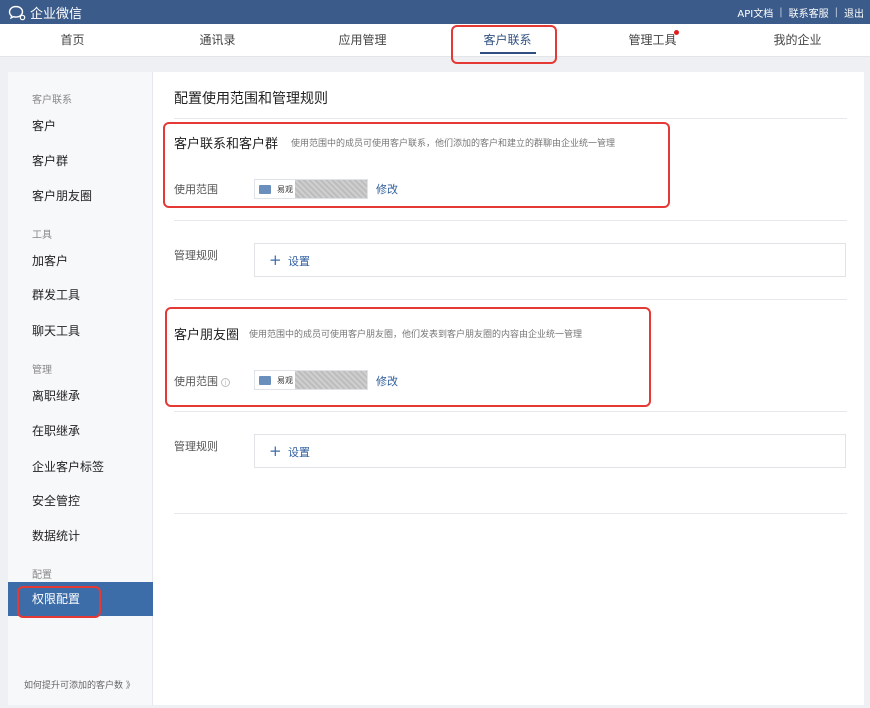  Describe the element at coordinates (79, 684) in the screenshot. I see `help-link: 如何提升可添加的客户数 》` at that location.